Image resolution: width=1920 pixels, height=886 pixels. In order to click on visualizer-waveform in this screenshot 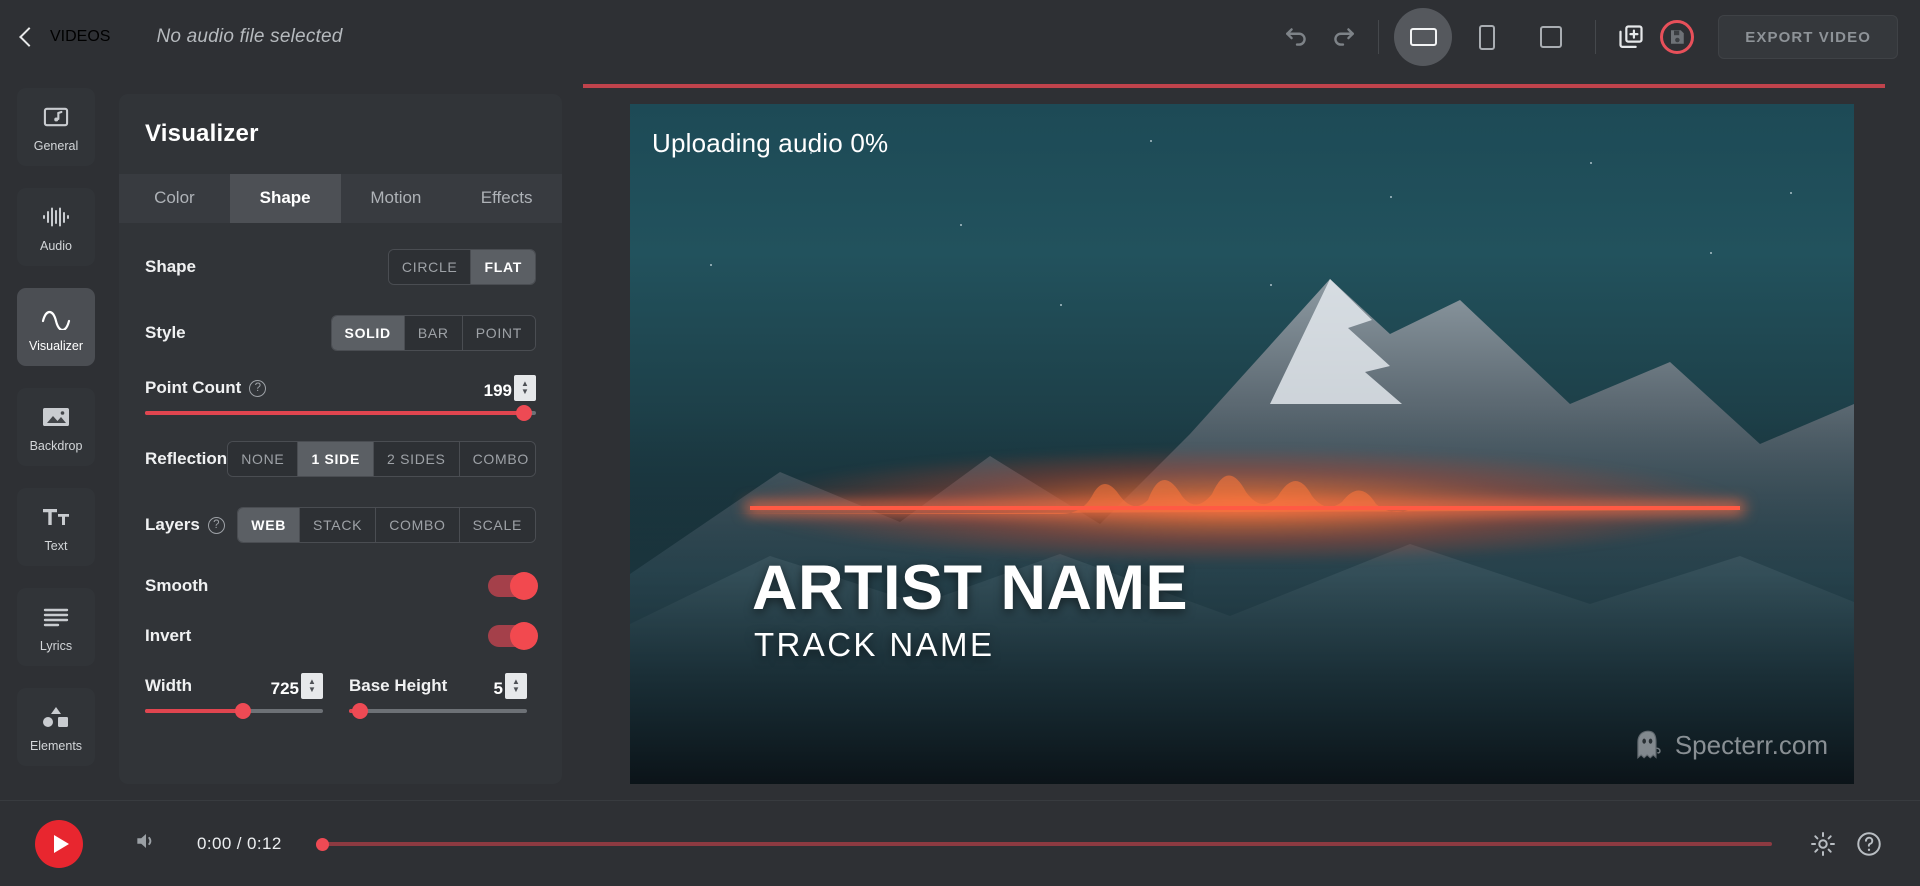, I will do `click(1245, 494)`.